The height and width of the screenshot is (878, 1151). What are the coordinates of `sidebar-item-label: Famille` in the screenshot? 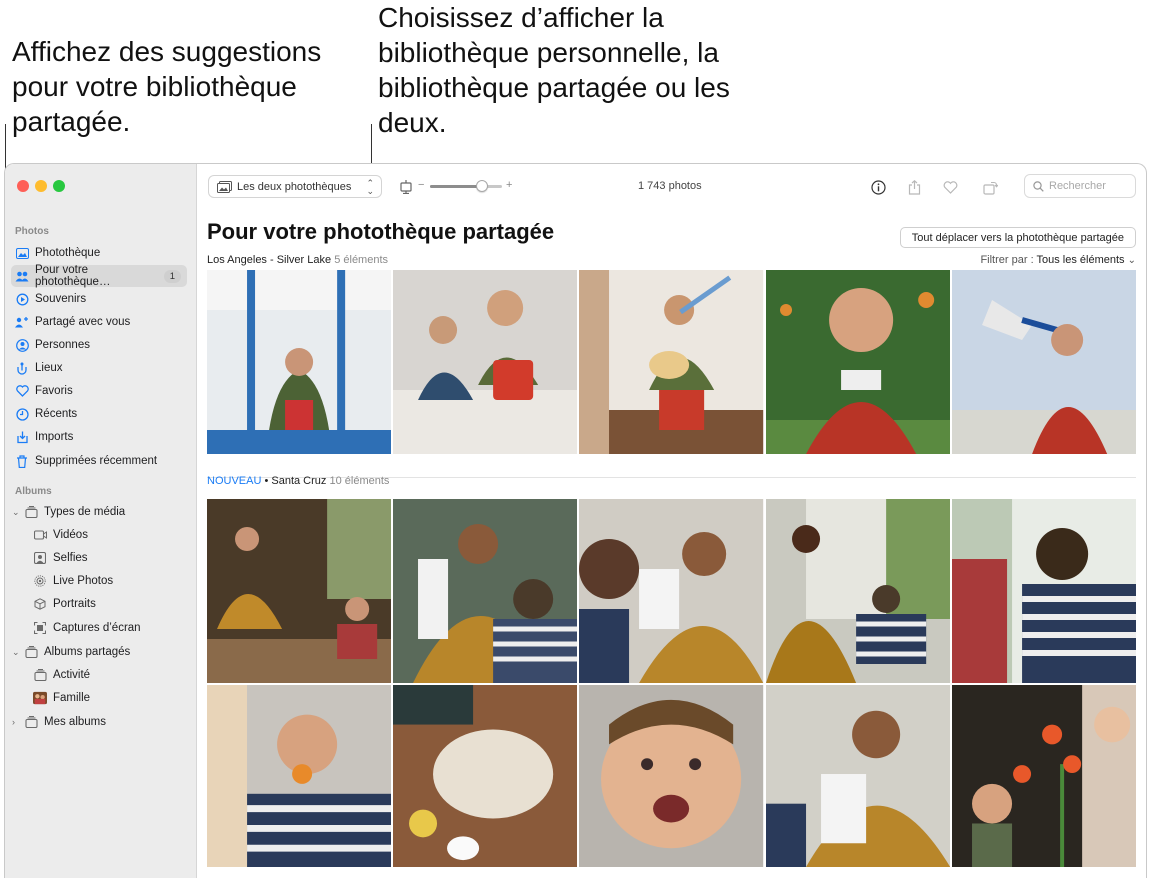 It's located at (72, 698).